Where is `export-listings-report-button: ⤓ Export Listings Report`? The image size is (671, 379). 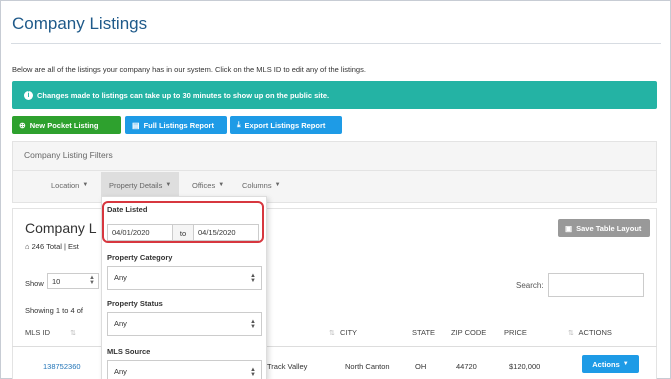 export-listings-report-button: ⤓ Export Listings Report is located at coordinates (286, 125).